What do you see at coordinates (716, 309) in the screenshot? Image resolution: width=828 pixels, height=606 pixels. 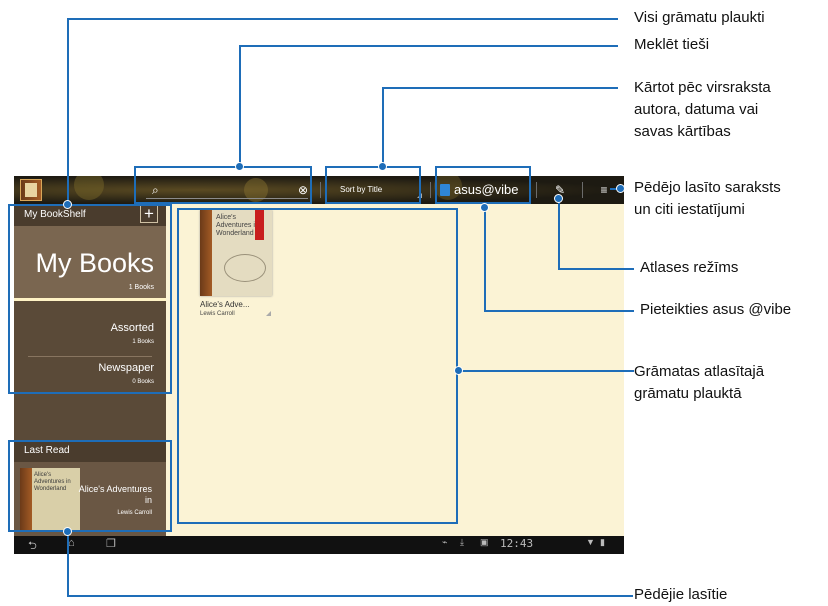 I see `label-vibe-login: Pieteikties asus @vibe` at bounding box center [716, 309].